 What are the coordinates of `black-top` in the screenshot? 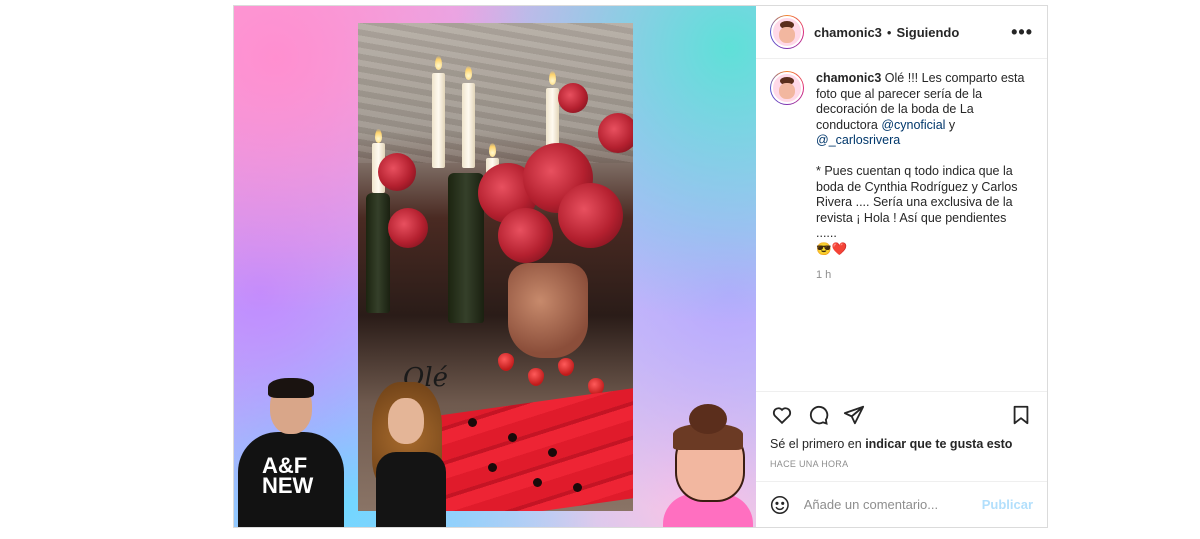 It's located at (411, 489).